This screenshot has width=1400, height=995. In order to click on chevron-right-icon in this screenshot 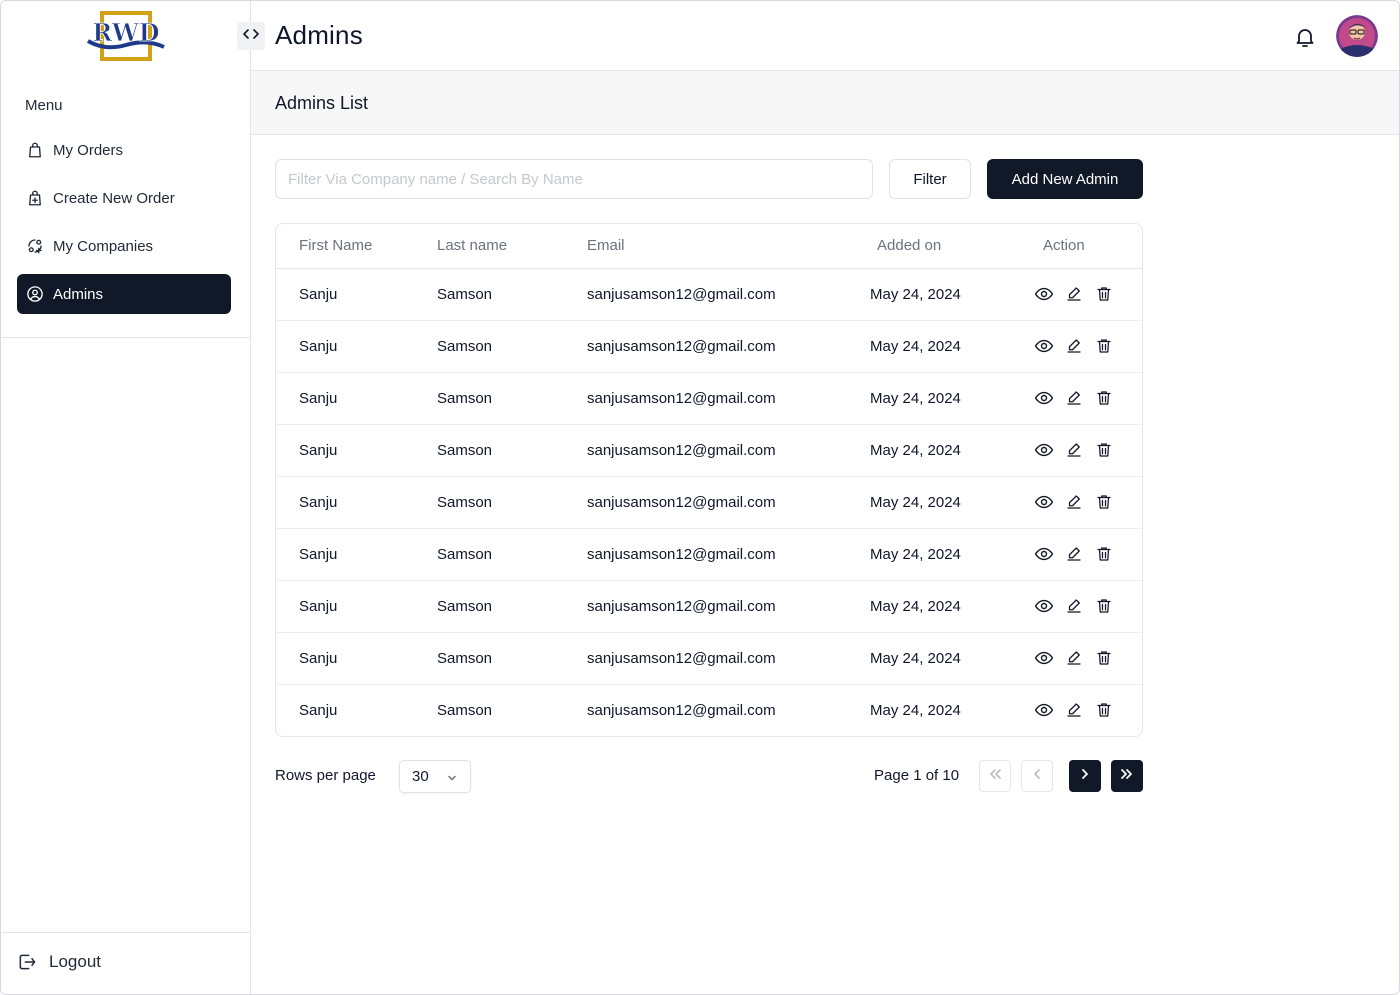, I will do `click(1085, 776)`.